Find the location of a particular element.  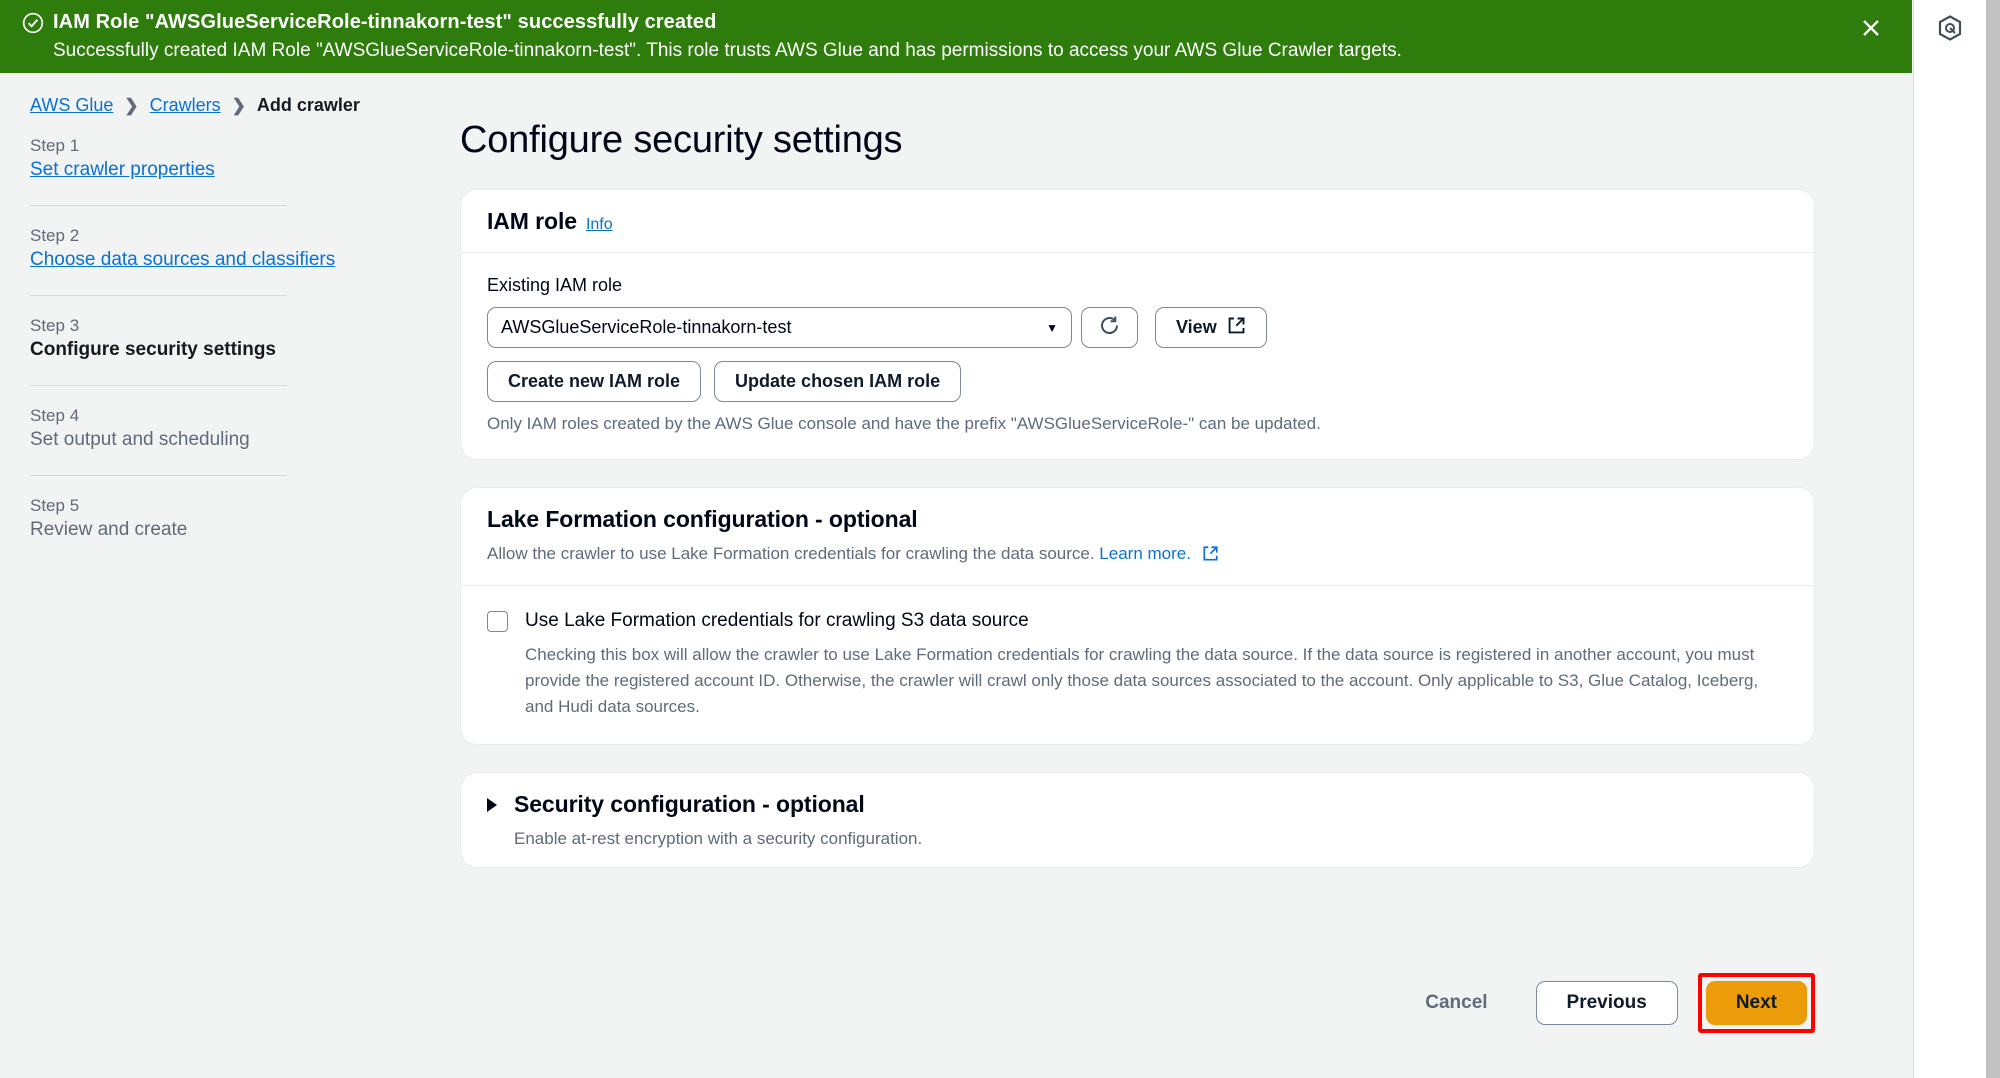

iam-role-card-header: IAM role Info is located at coordinates (1137, 221).